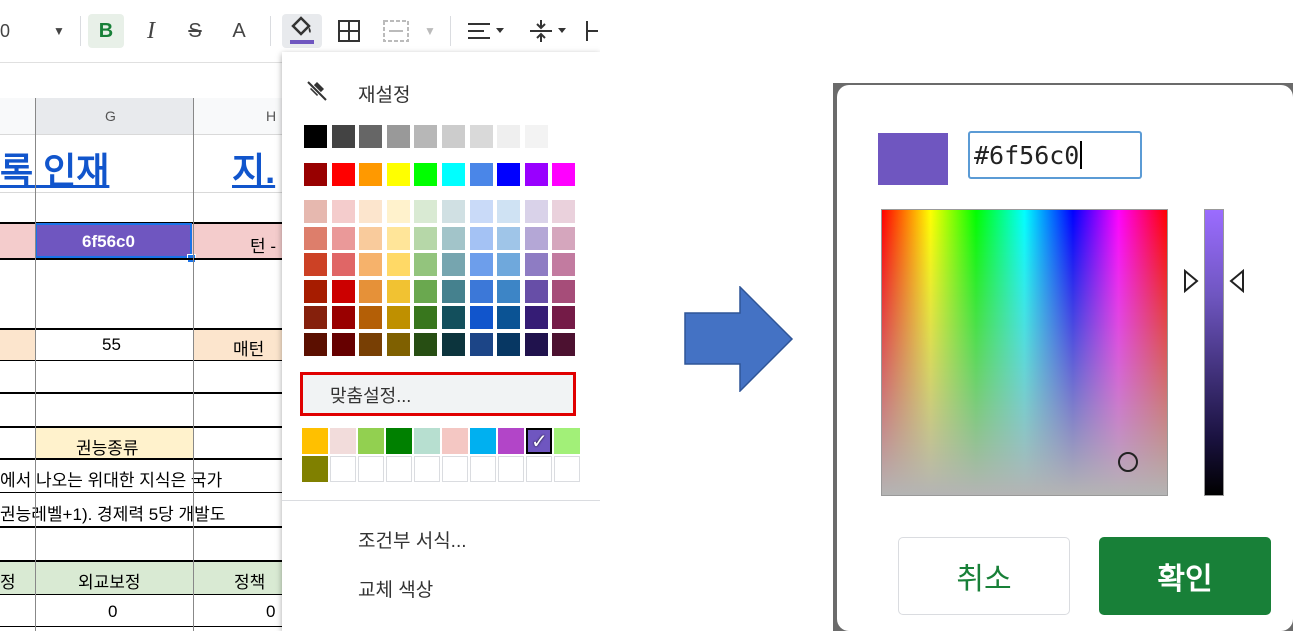 This screenshot has height=631, width=1293. Describe the element at coordinates (396, 31) in the screenshot. I see `merge-cells-button` at that location.